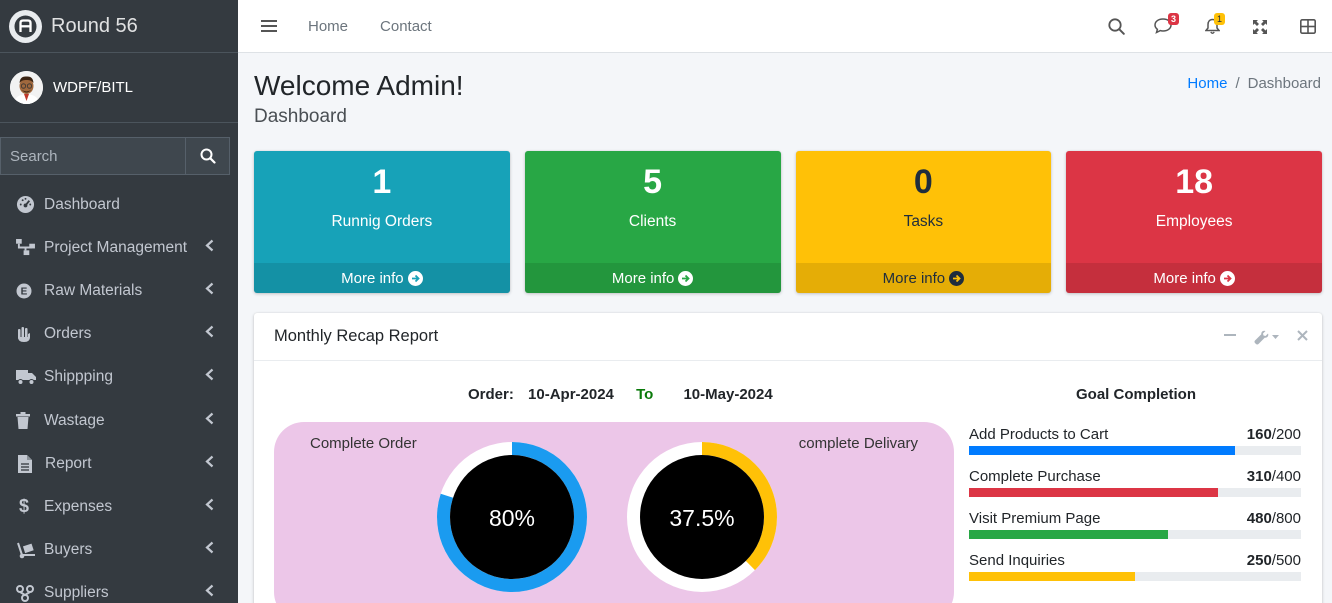  Describe the element at coordinates (382, 221) in the screenshot. I see `stat-label: Runnig Orders` at that location.